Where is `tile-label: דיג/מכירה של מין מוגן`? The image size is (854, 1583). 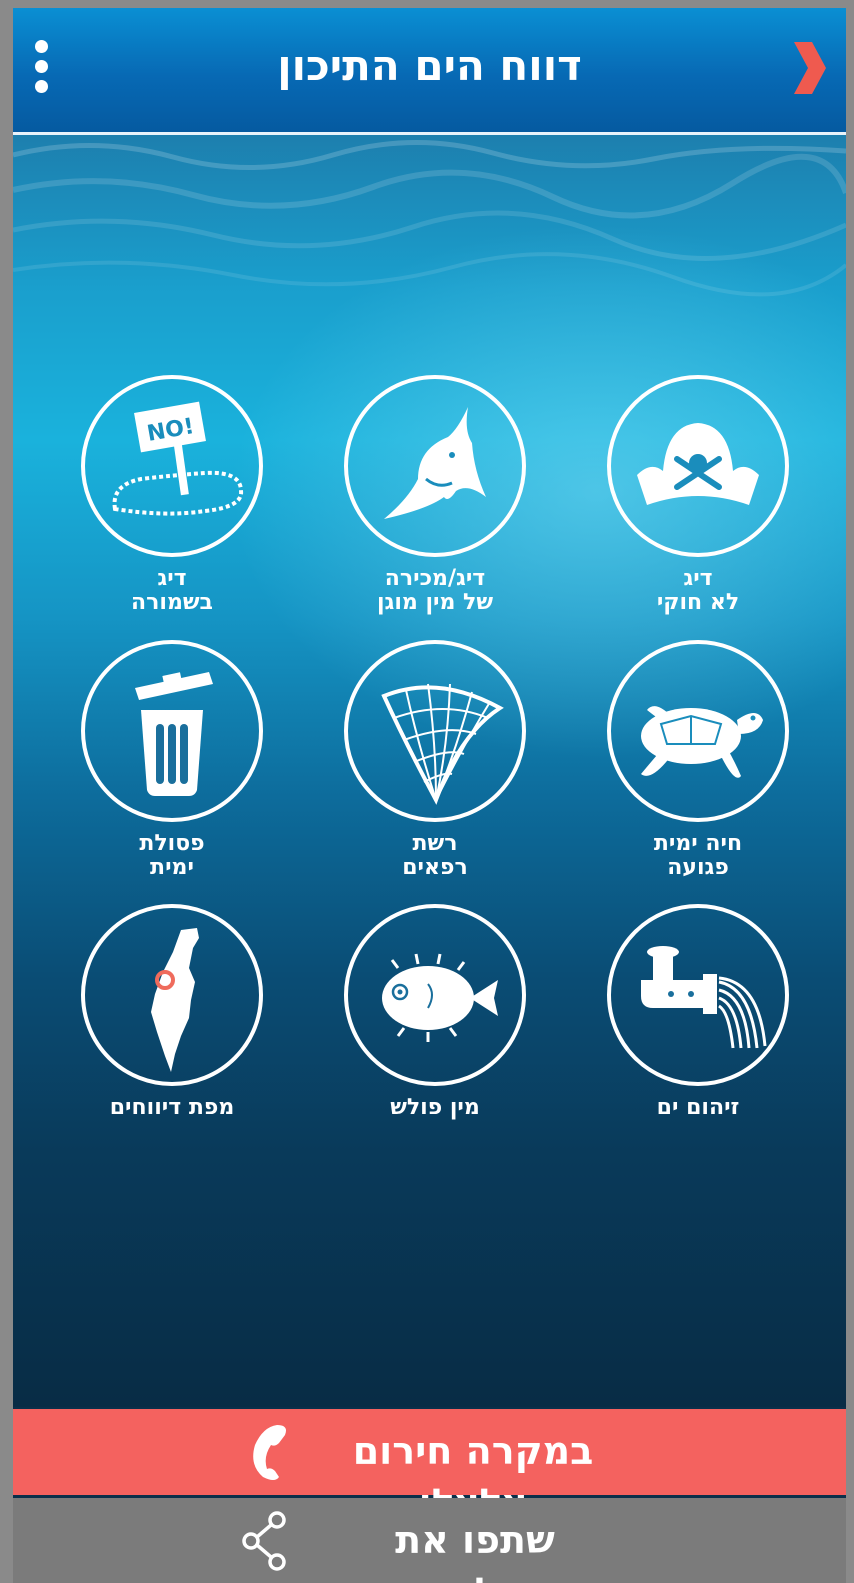 tile-label: דיג/מכירה של מין מוגן is located at coordinates (435, 590).